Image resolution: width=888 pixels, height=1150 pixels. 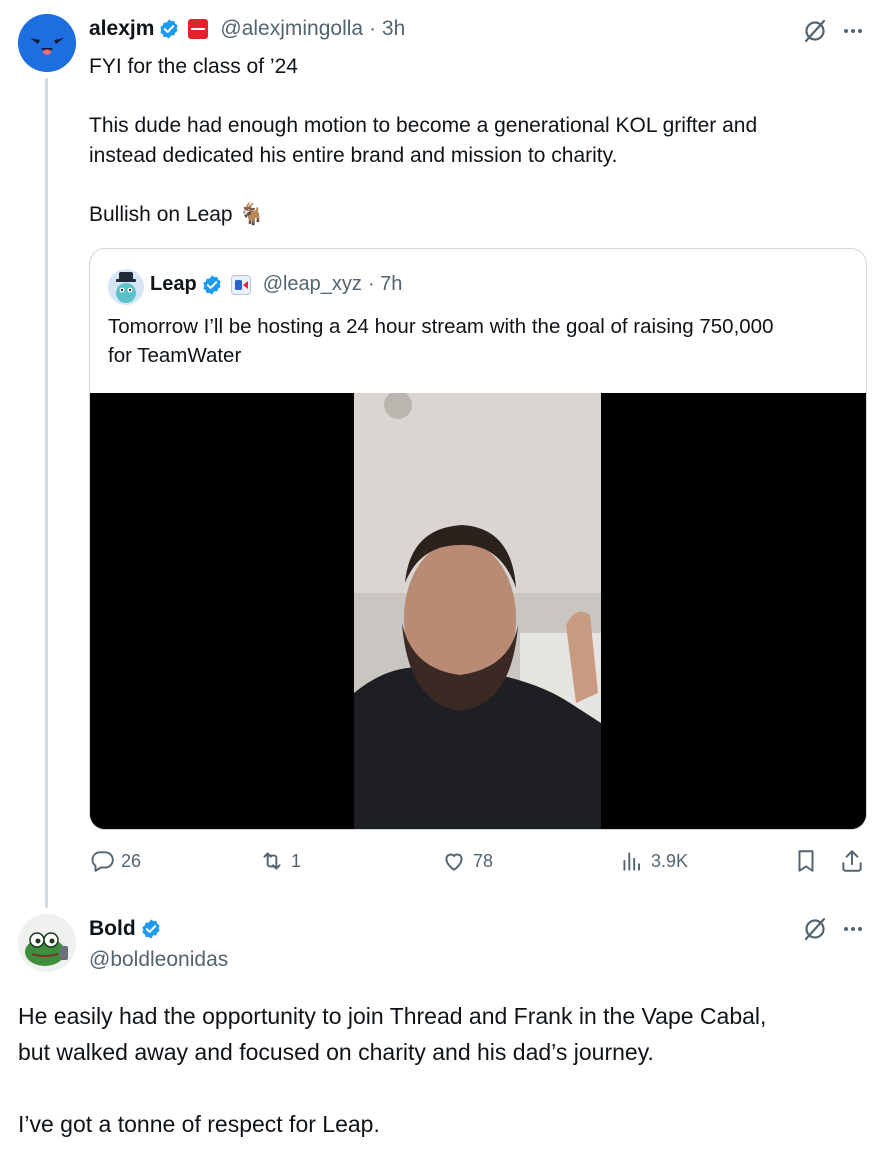 I want to click on like-button: 78, so click(x=467, y=861).